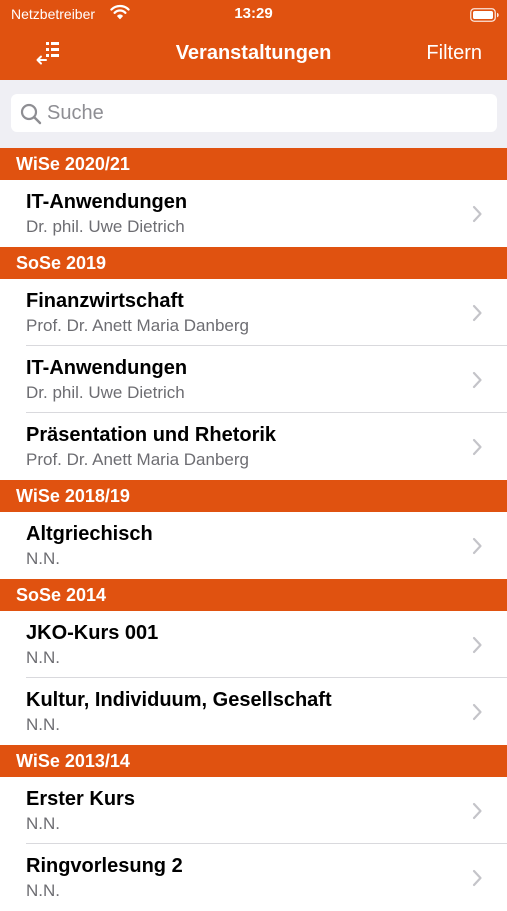 This screenshot has width=507, height=911. Describe the element at coordinates (80, 799) in the screenshot. I see `course-title: Erster Kurs` at that location.